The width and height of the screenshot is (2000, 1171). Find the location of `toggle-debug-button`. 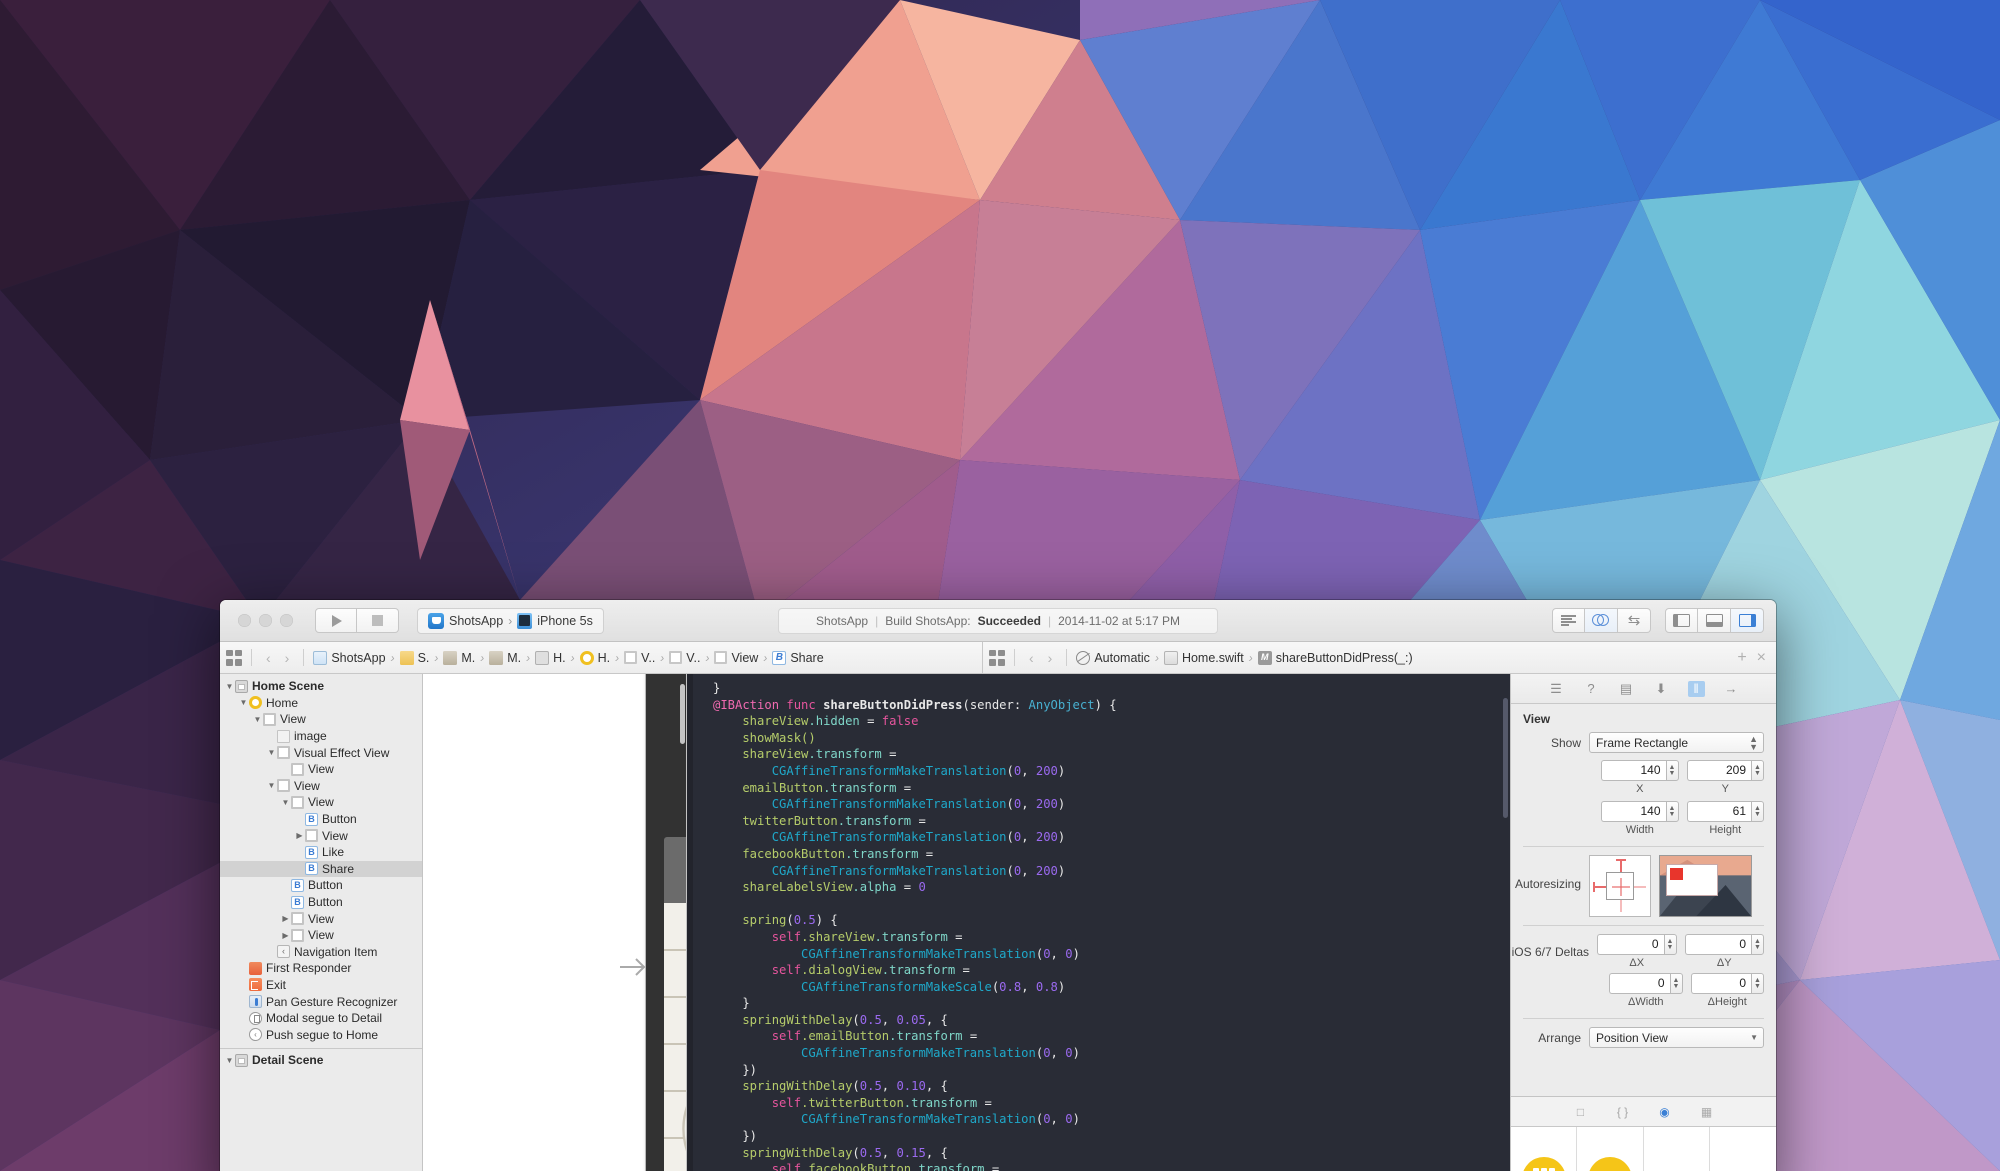

toggle-debug-button is located at coordinates (1714, 620).